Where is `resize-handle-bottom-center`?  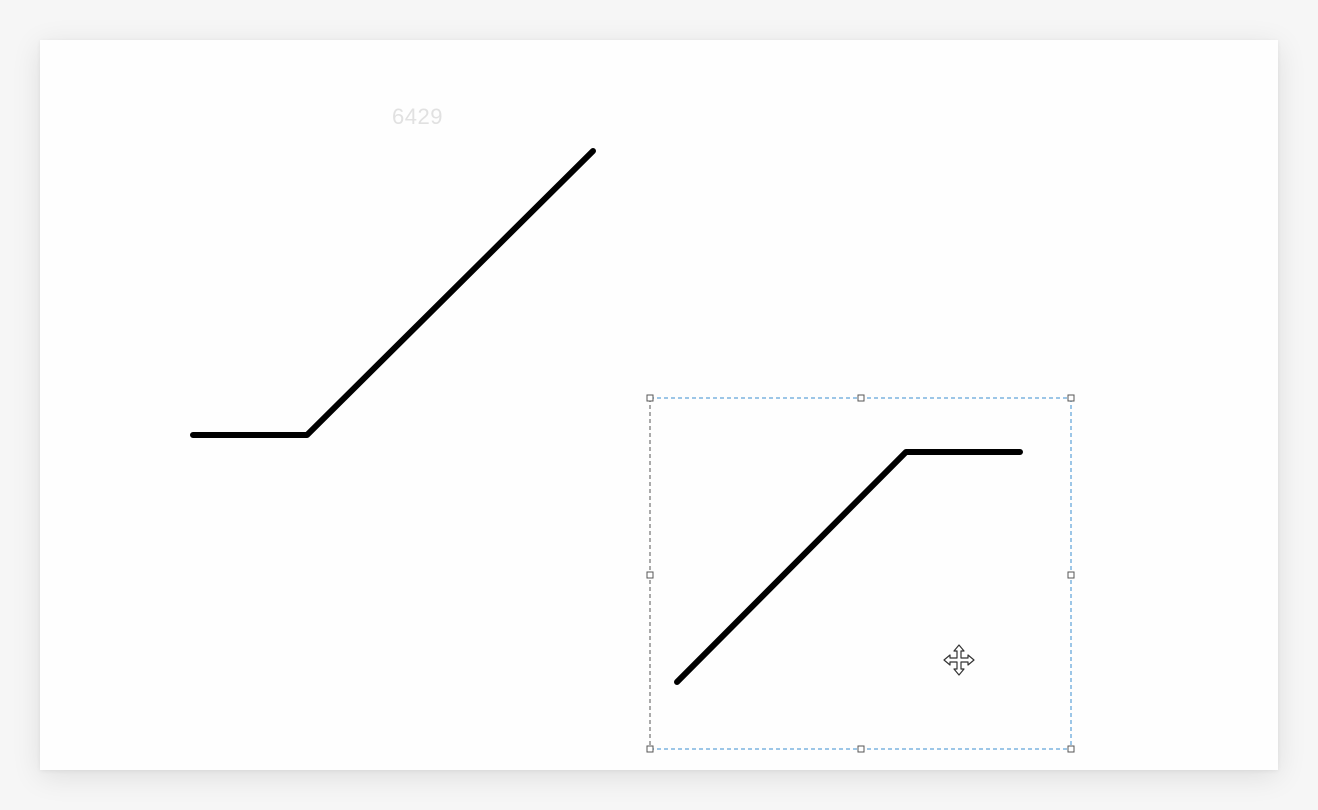
resize-handle-bottom-center is located at coordinates (861, 749).